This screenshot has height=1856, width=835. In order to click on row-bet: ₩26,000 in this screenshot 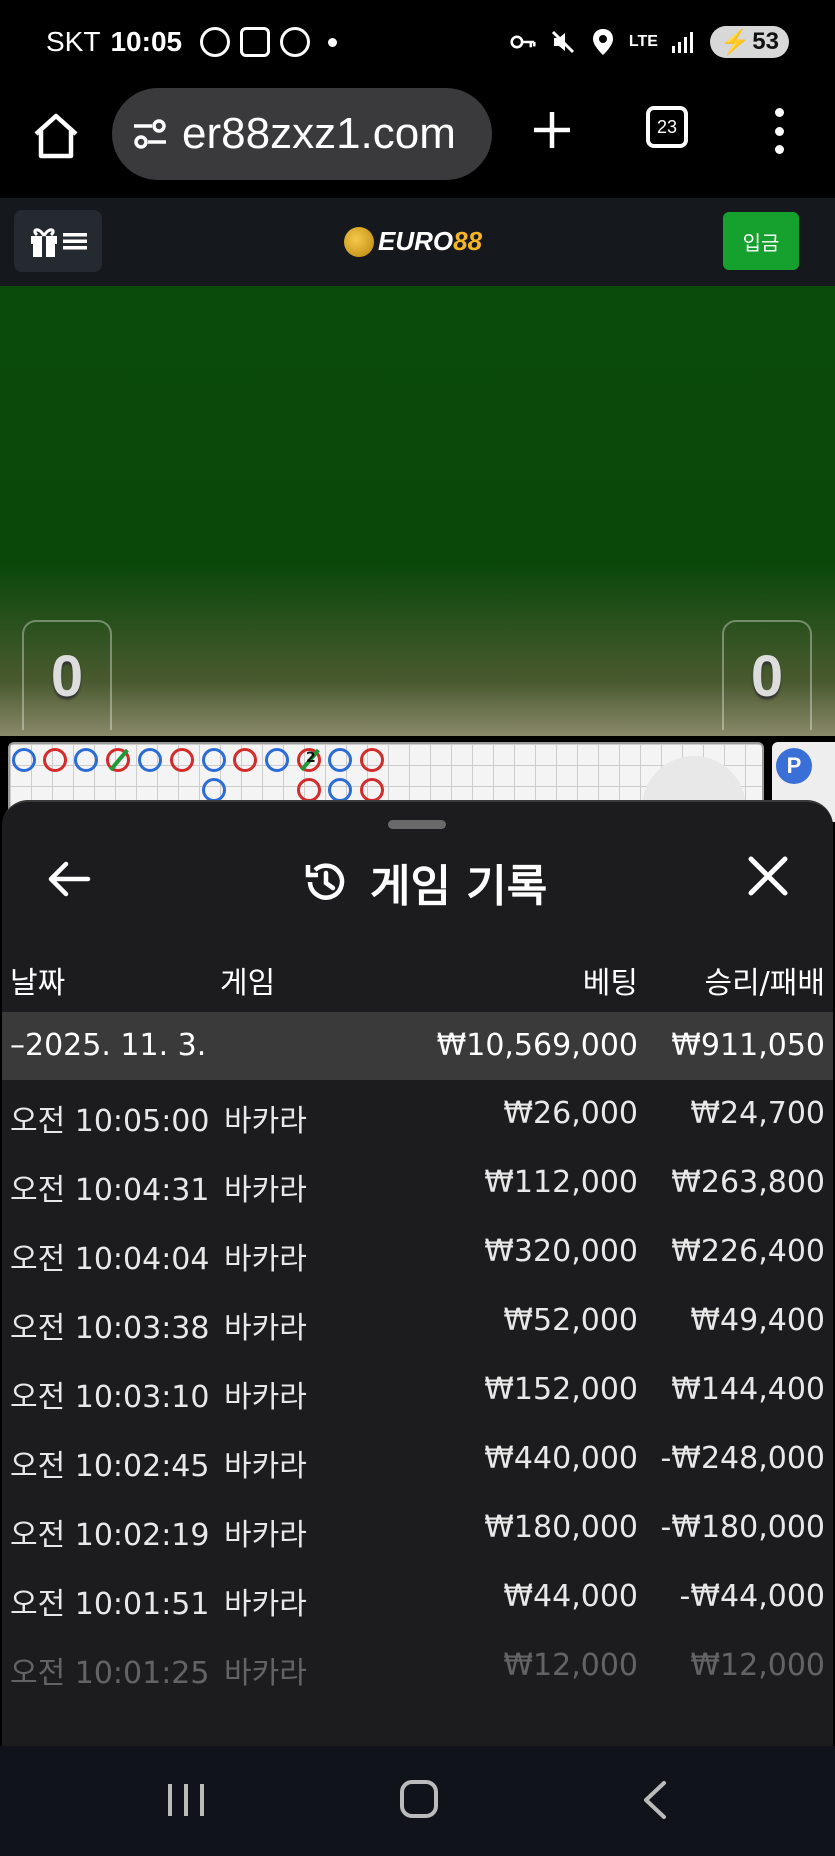, I will do `click(570, 1113)`.